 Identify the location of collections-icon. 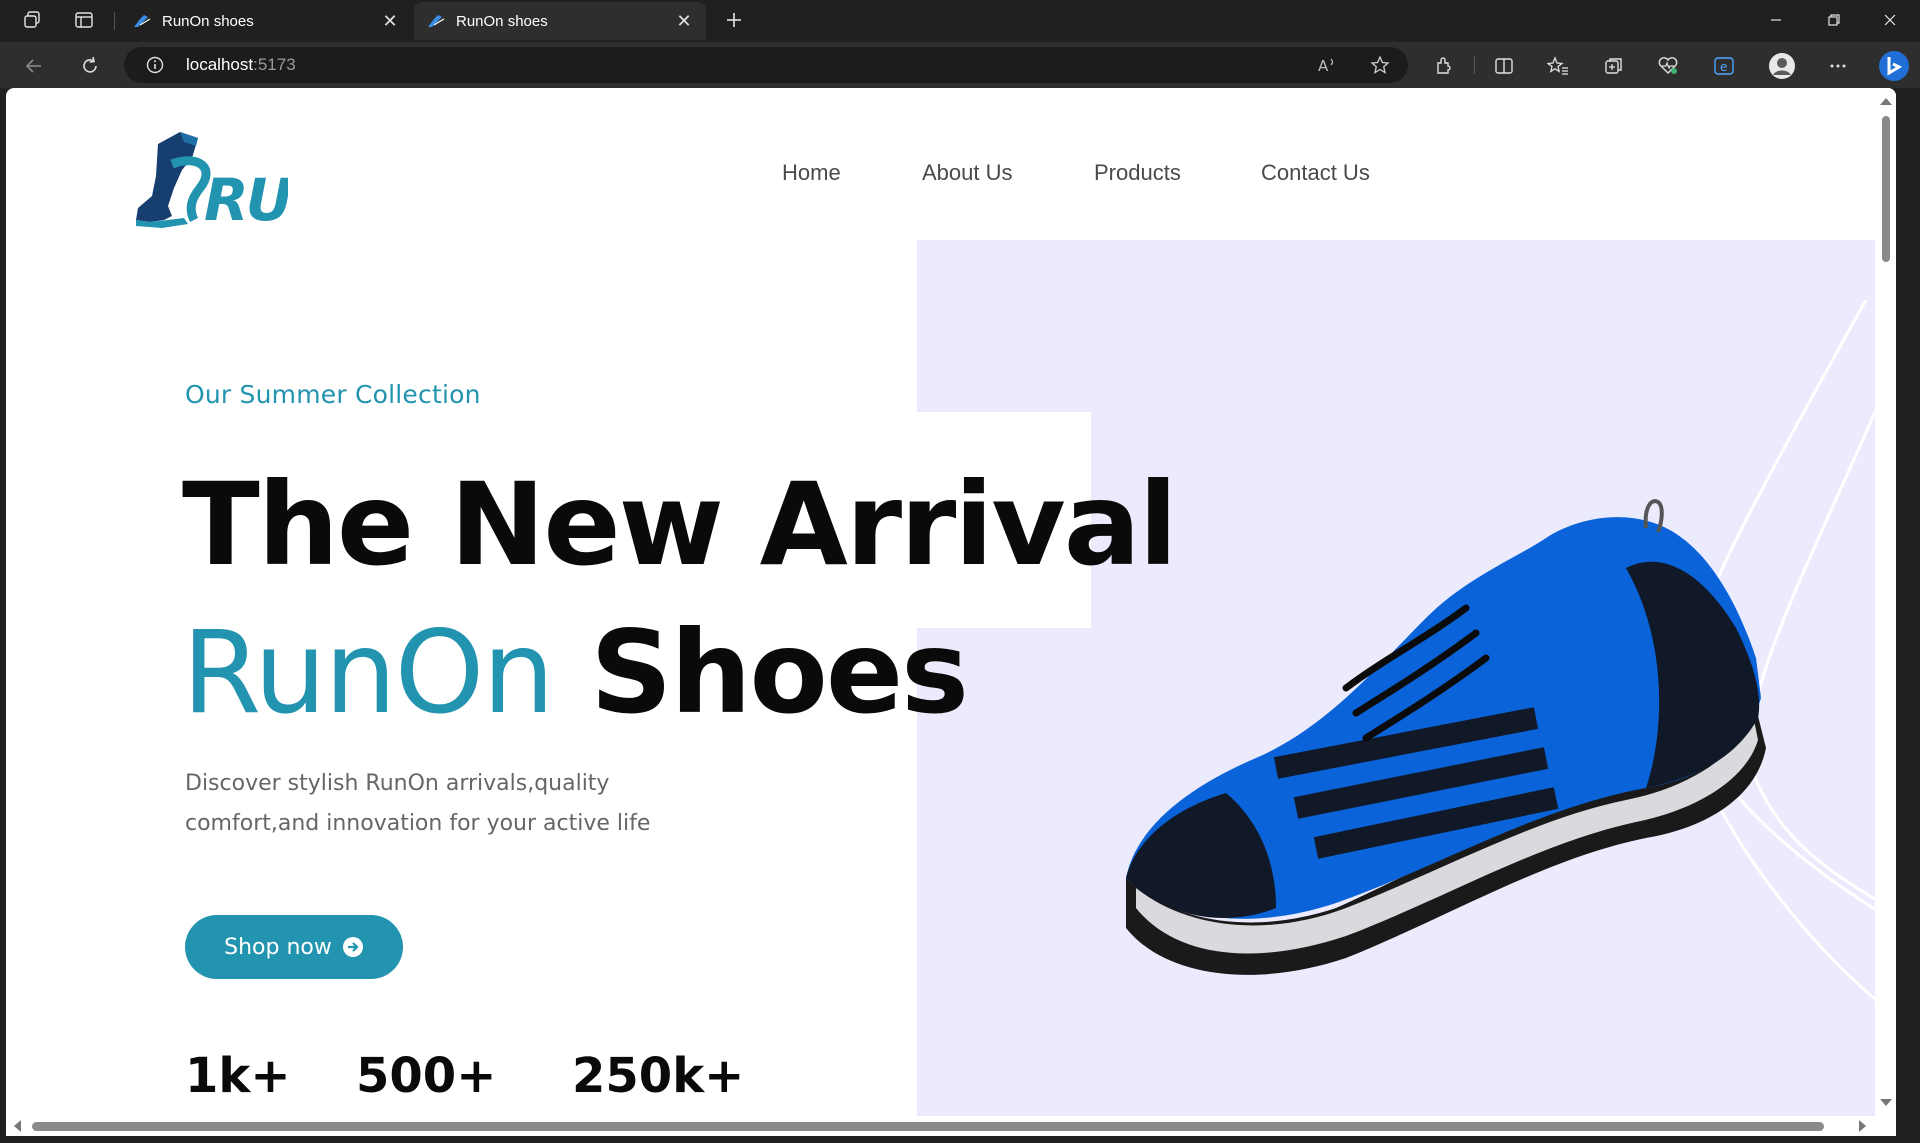
(1614, 66).